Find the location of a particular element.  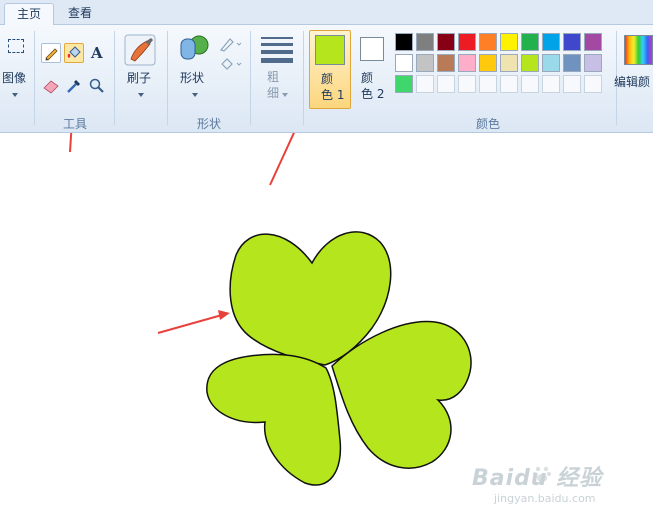

rainbow-palette-icon is located at coordinates (638, 50).